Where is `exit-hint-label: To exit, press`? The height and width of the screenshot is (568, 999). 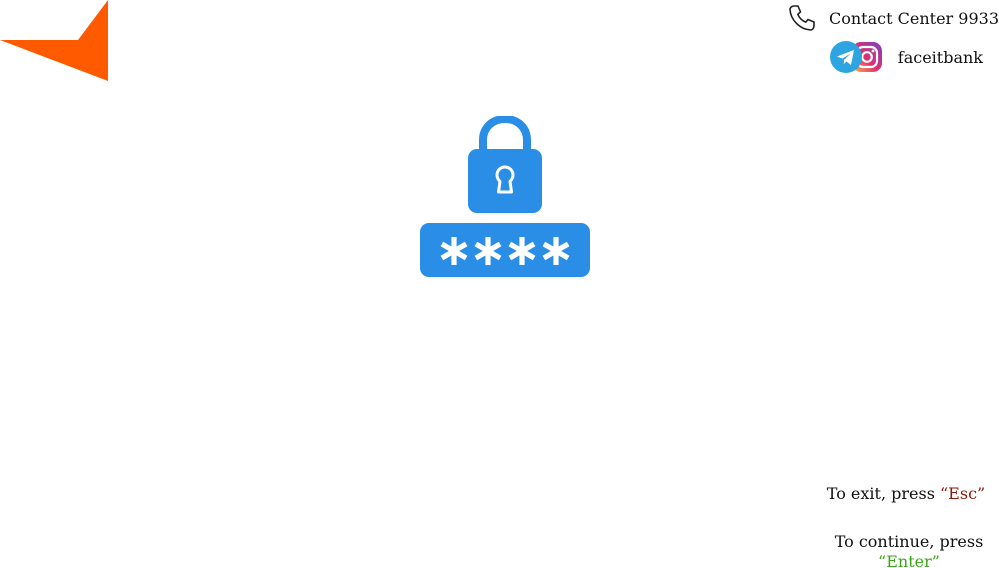
exit-hint-label: To exit, press is located at coordinates (880, 493).